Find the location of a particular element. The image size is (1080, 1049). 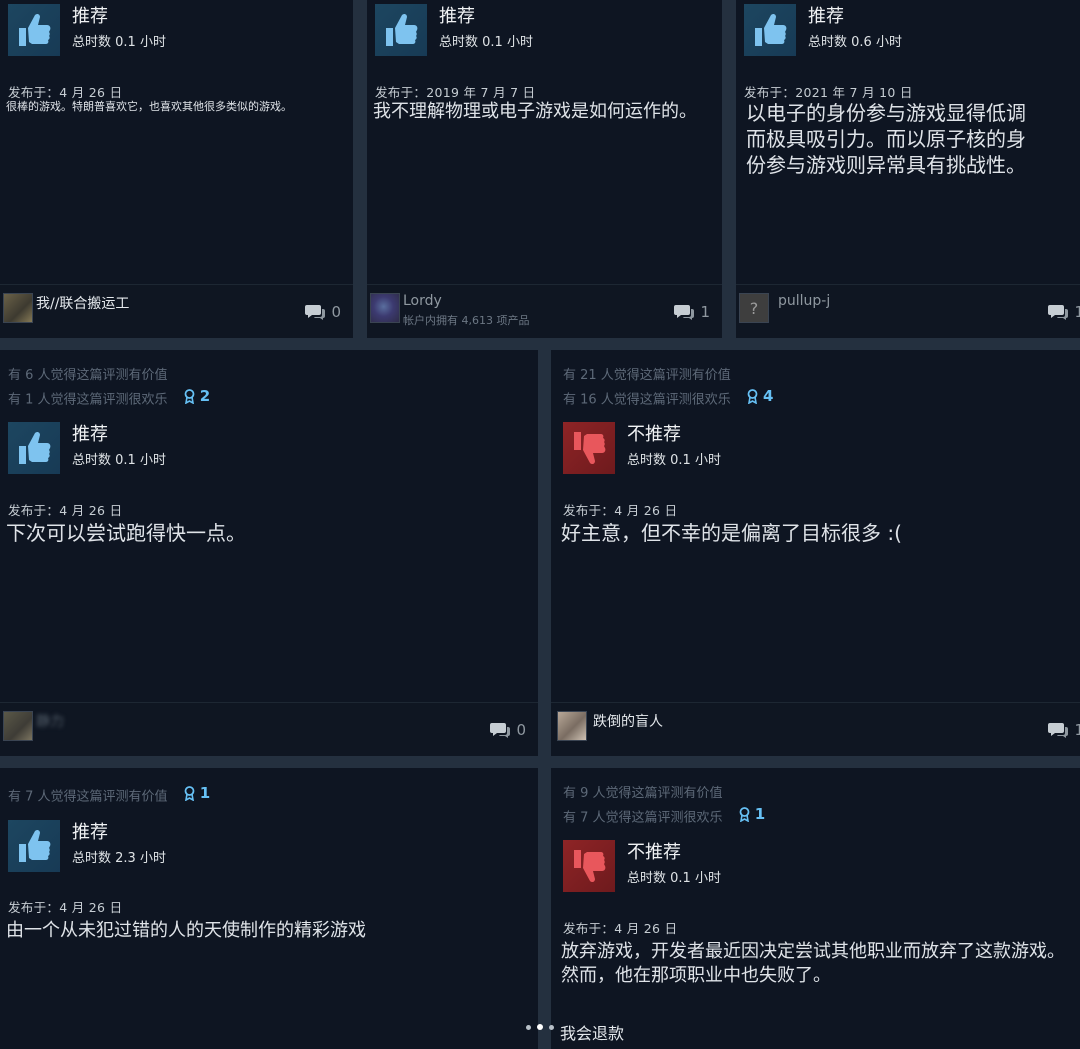

helpful-count-text: 有 7 人觉得这篇评测有价值 is located at coordinates (88, 797).